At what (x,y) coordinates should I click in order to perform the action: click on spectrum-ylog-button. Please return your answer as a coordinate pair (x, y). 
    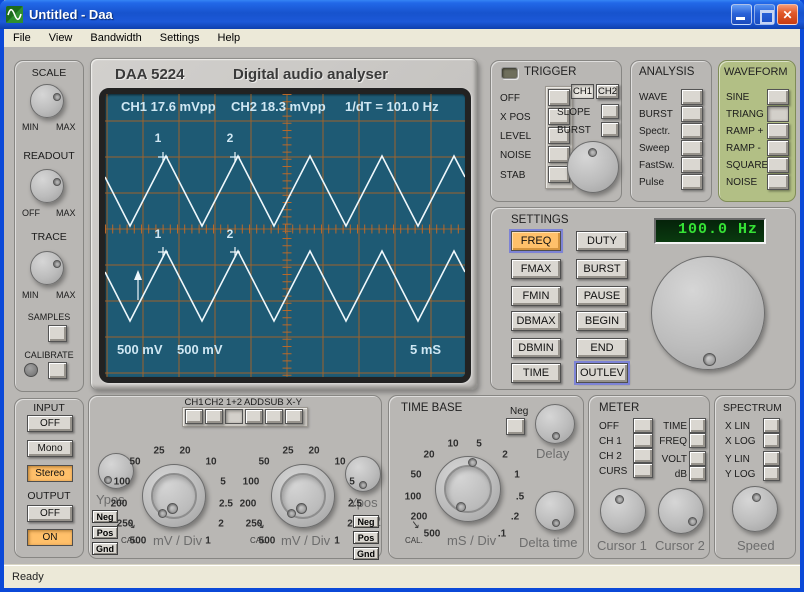
    Looking at the image, I should click on (771, 473).